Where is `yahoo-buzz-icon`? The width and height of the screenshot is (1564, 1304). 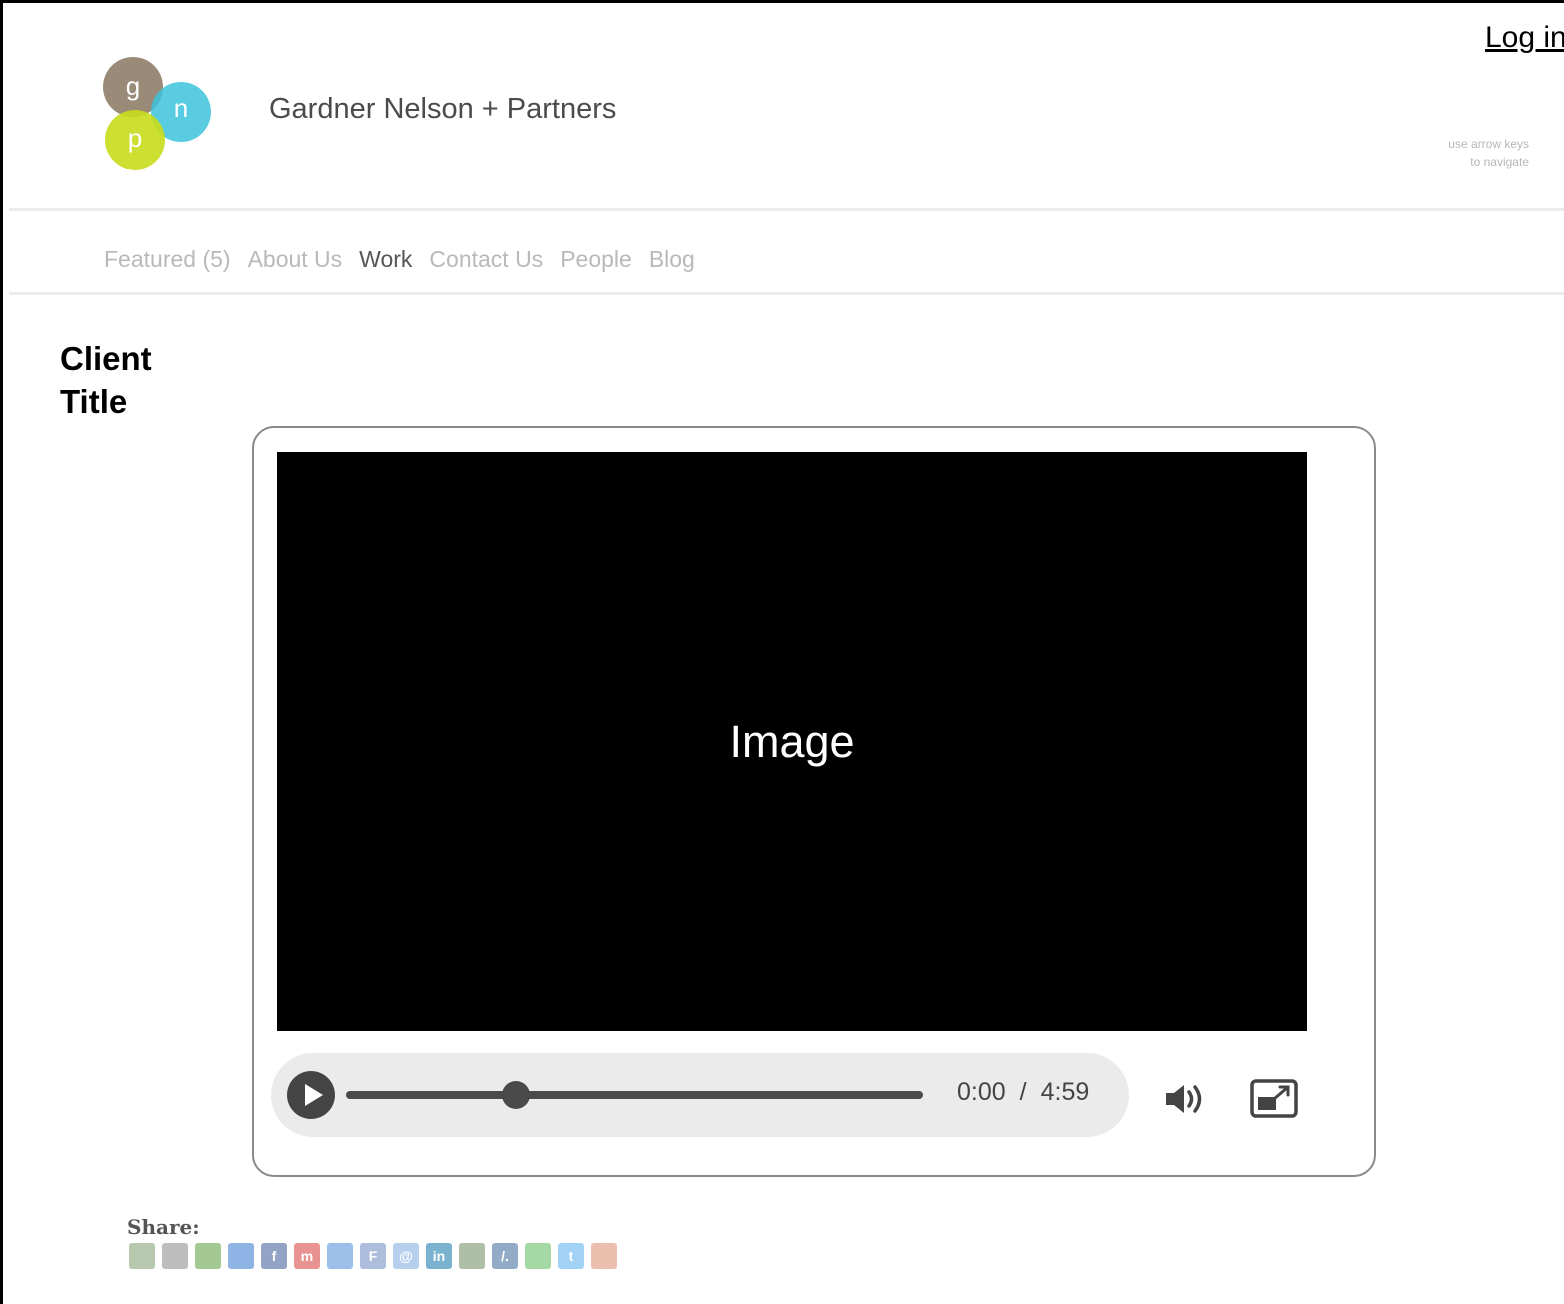
yahoo-buzz-icon is located at coordinates (472, 1256).